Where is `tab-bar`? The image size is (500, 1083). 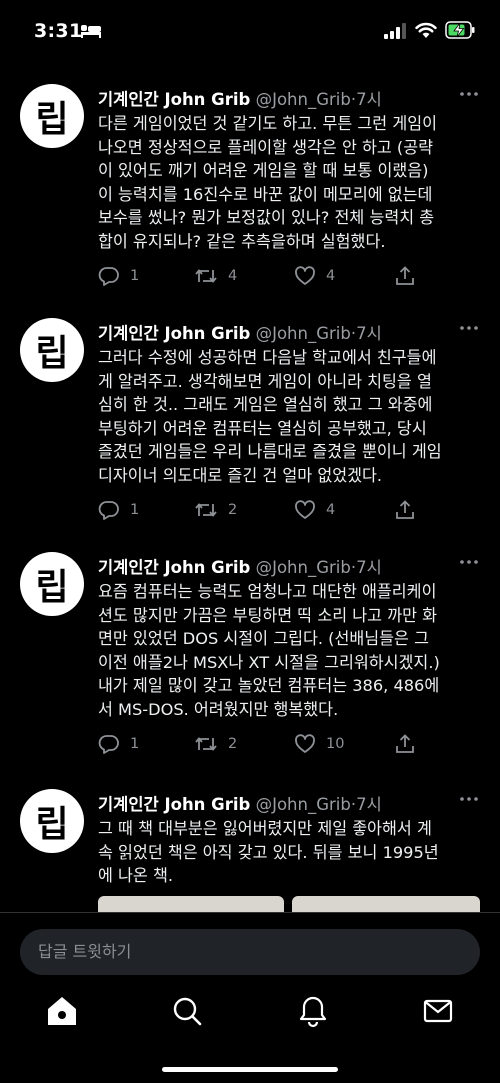
tab-bar is located at coordinates (250, 1021).